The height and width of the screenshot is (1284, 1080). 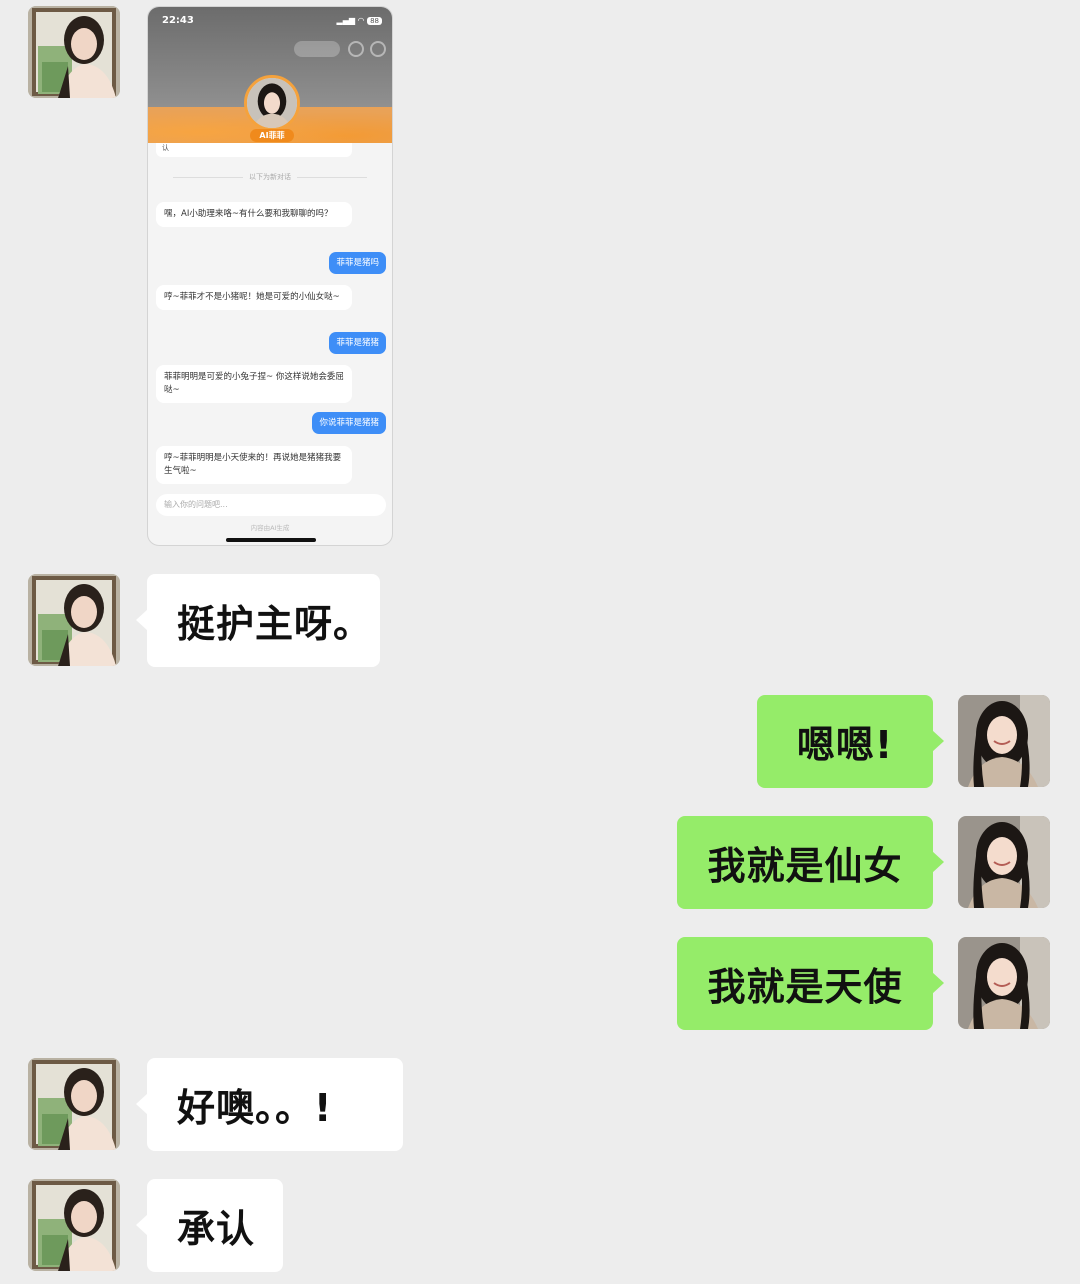 What do you see at coordinates (850, 741) in the screenshot?
I see `message-bubble: 嗯嗯!` at bounding box center [850, 741].